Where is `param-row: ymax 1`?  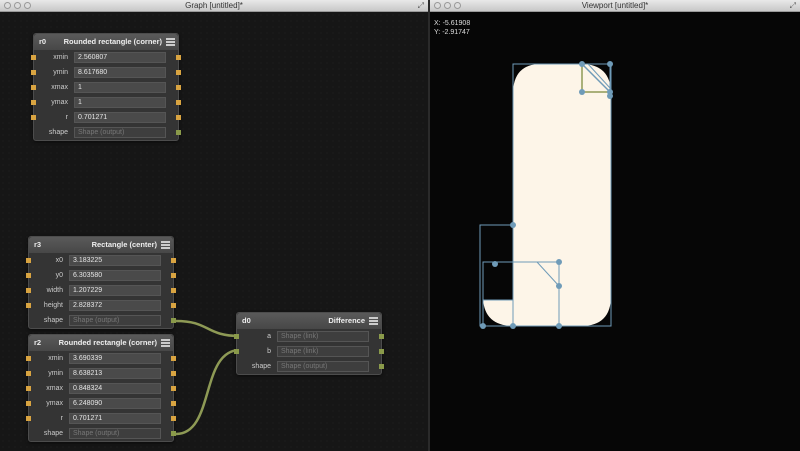
param-row: ymax 1 is located at coordinates (106, 102).